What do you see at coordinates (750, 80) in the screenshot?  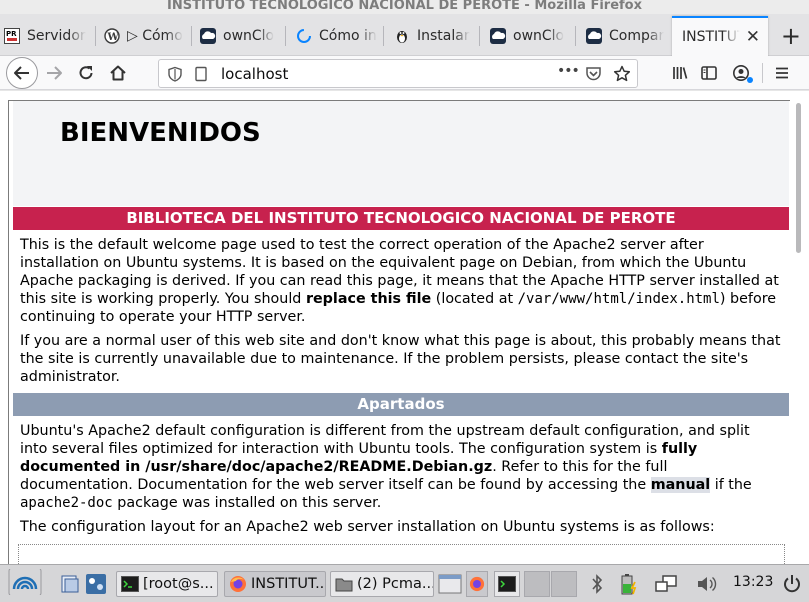 I see `notification-dot` at bounding box center [750, 80].